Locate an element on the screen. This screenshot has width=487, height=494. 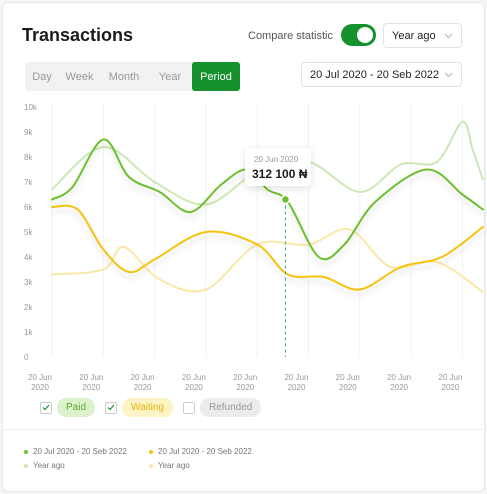
footer-paid-previous-label: Year ago is located at coordinates (49, 465).